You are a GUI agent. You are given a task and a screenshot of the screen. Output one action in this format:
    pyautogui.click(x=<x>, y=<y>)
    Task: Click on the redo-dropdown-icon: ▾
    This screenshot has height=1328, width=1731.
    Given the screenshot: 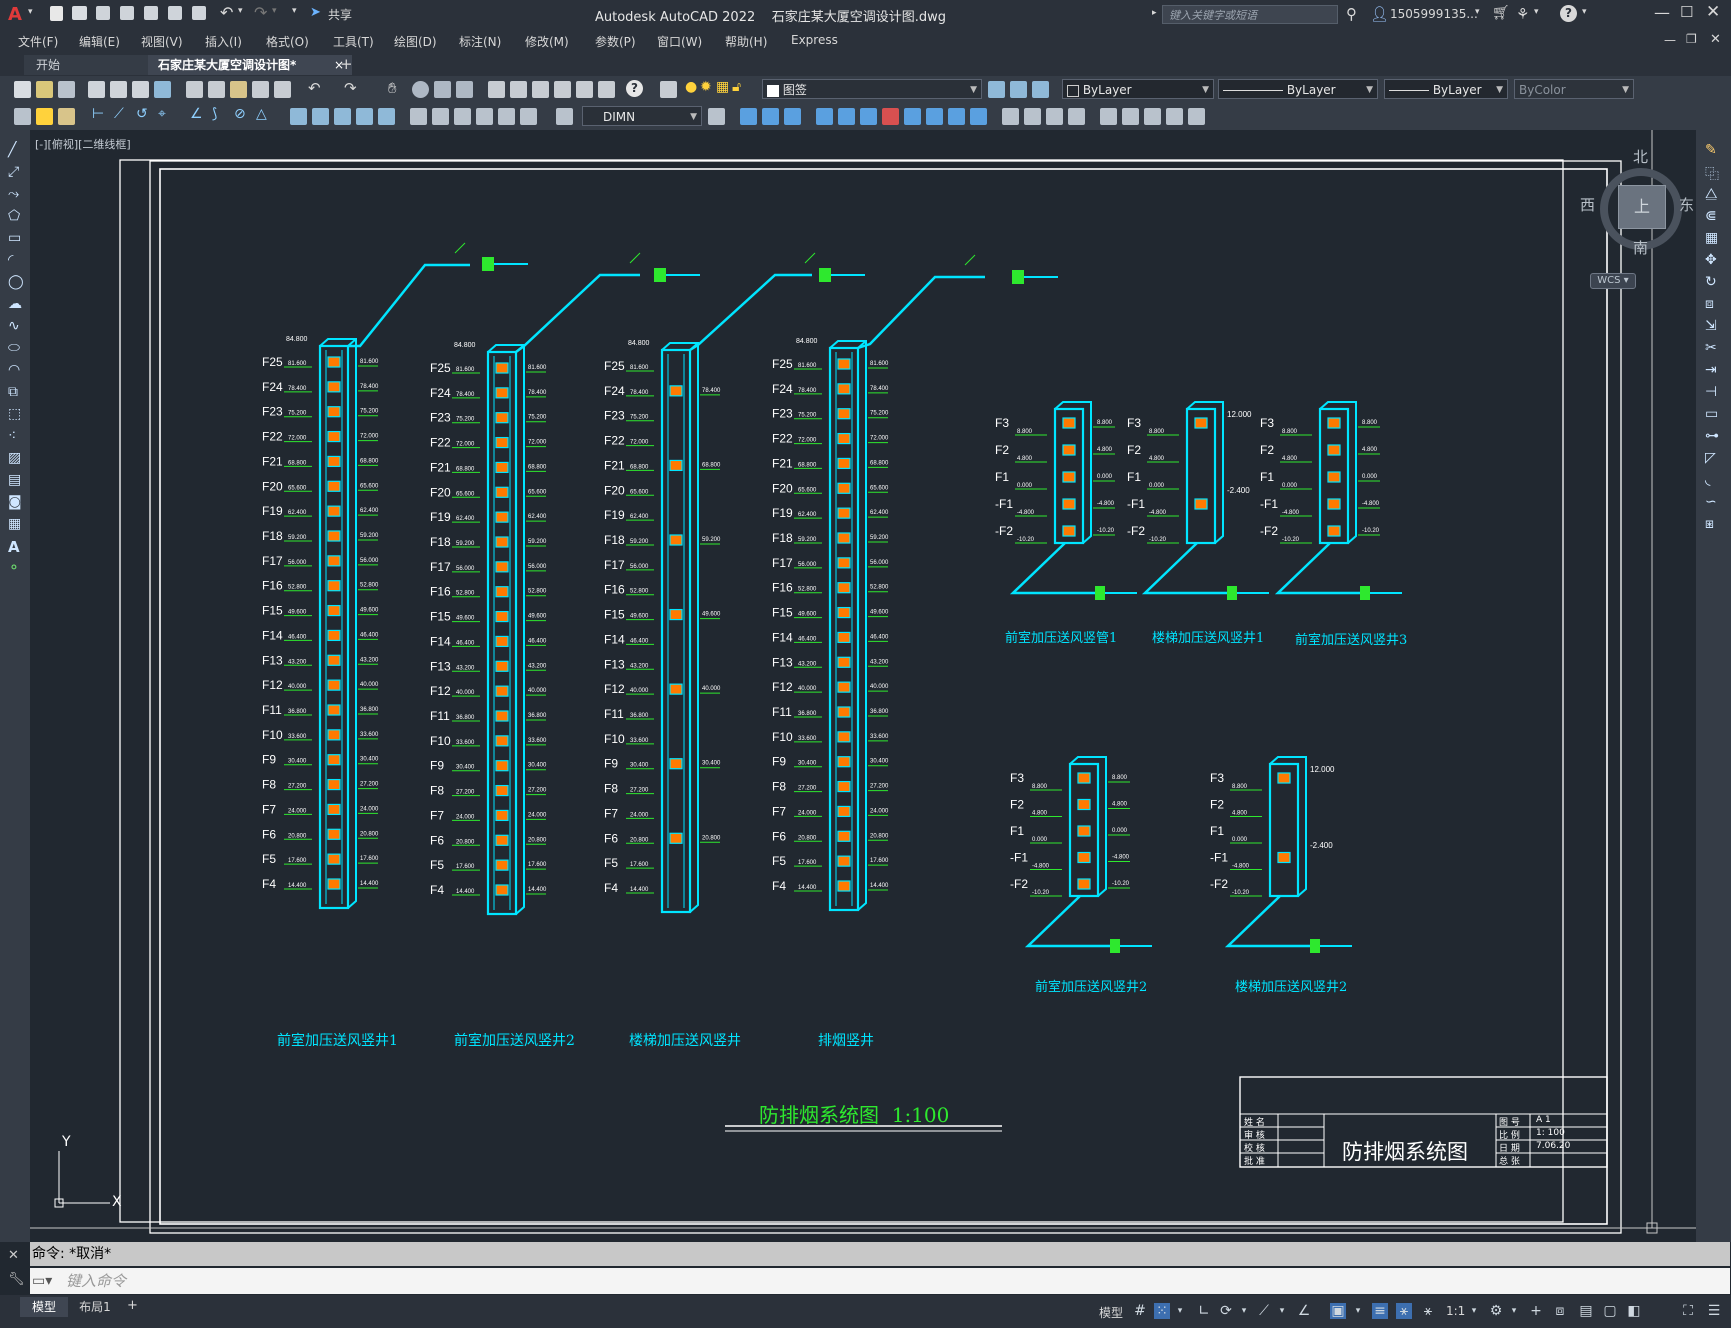 What is the action you would take?
    pyautogui.click(x=274, y=11)
    